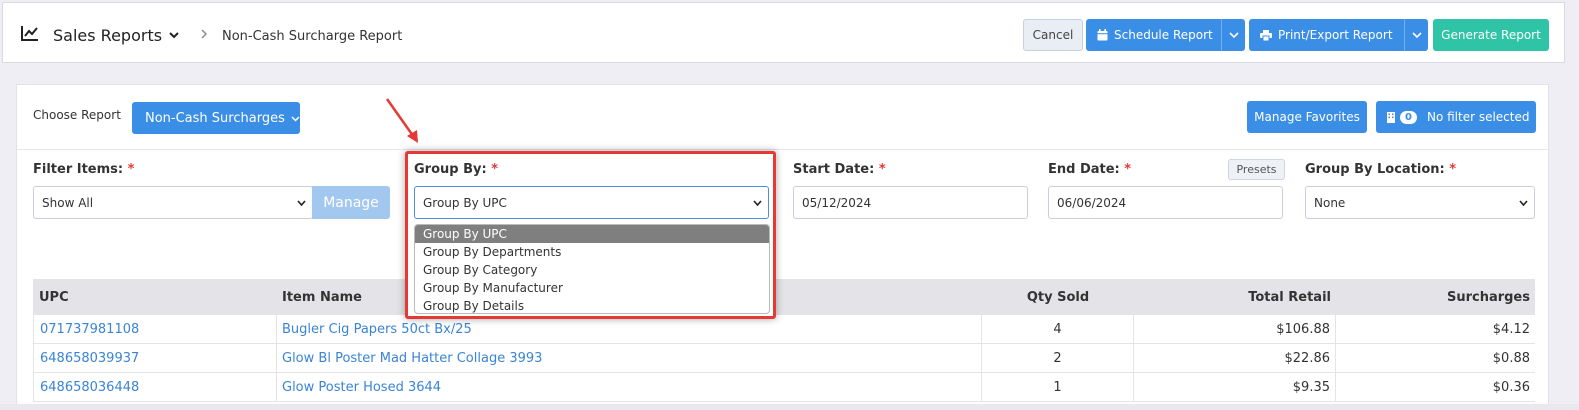  Describe the element at coordinates (1058, 387) in the screenshot. I see `qty-sold-cell: 1` at that location.